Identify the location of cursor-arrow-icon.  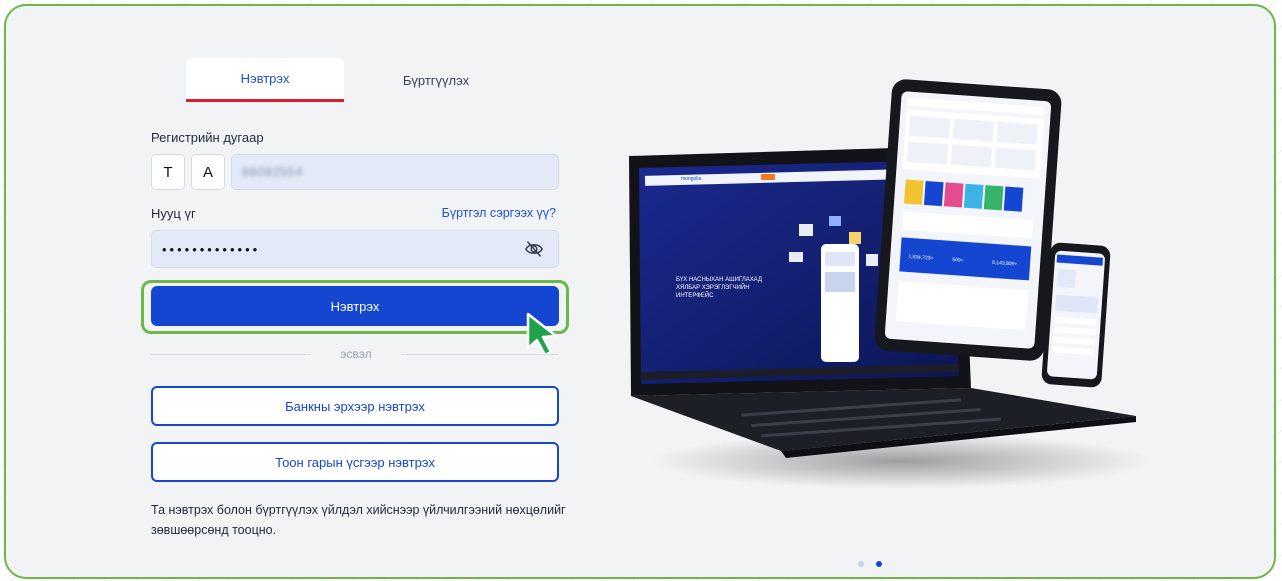
(542, 334).